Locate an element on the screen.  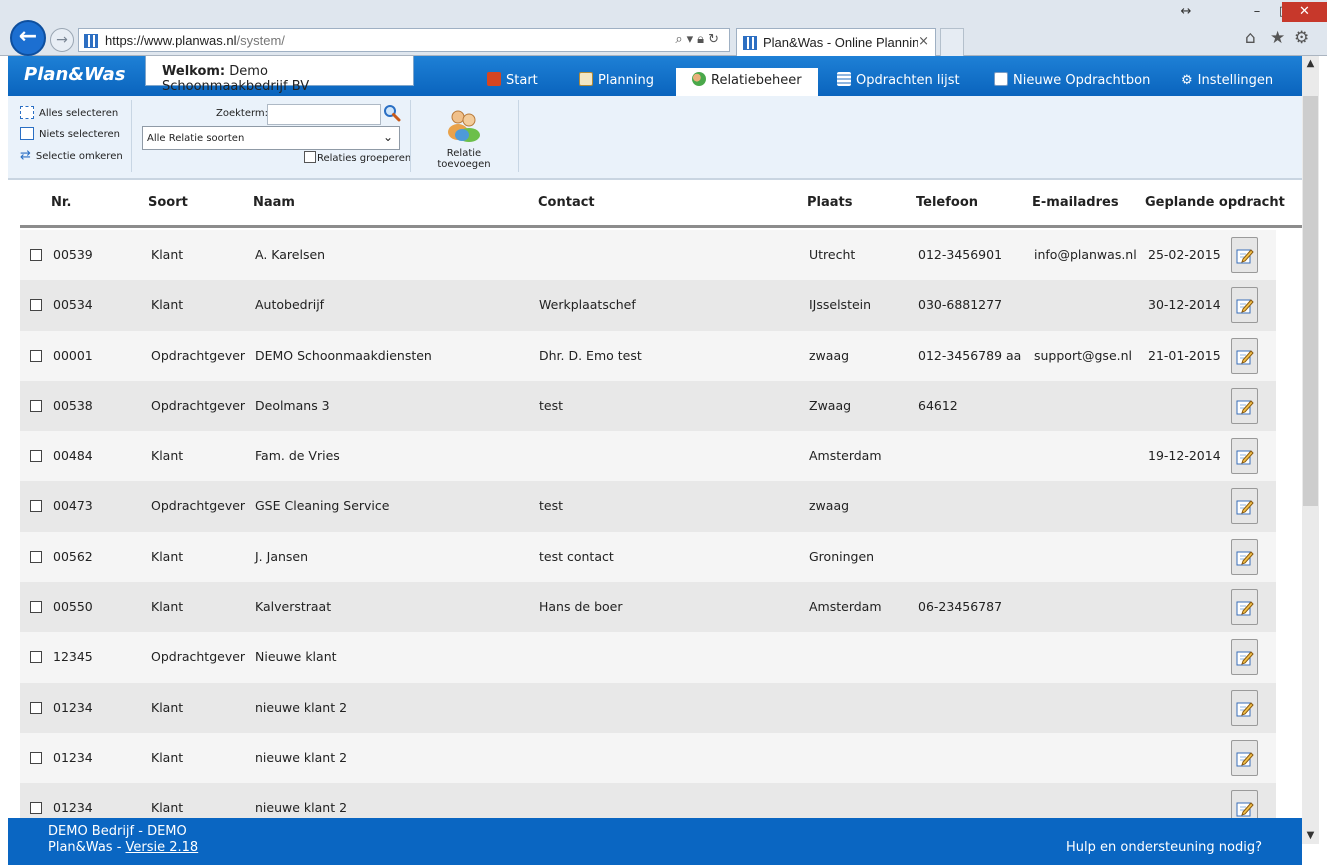
invert-selection-button: ⇄ Selectie omkeren is located at coordinates (71, 155).